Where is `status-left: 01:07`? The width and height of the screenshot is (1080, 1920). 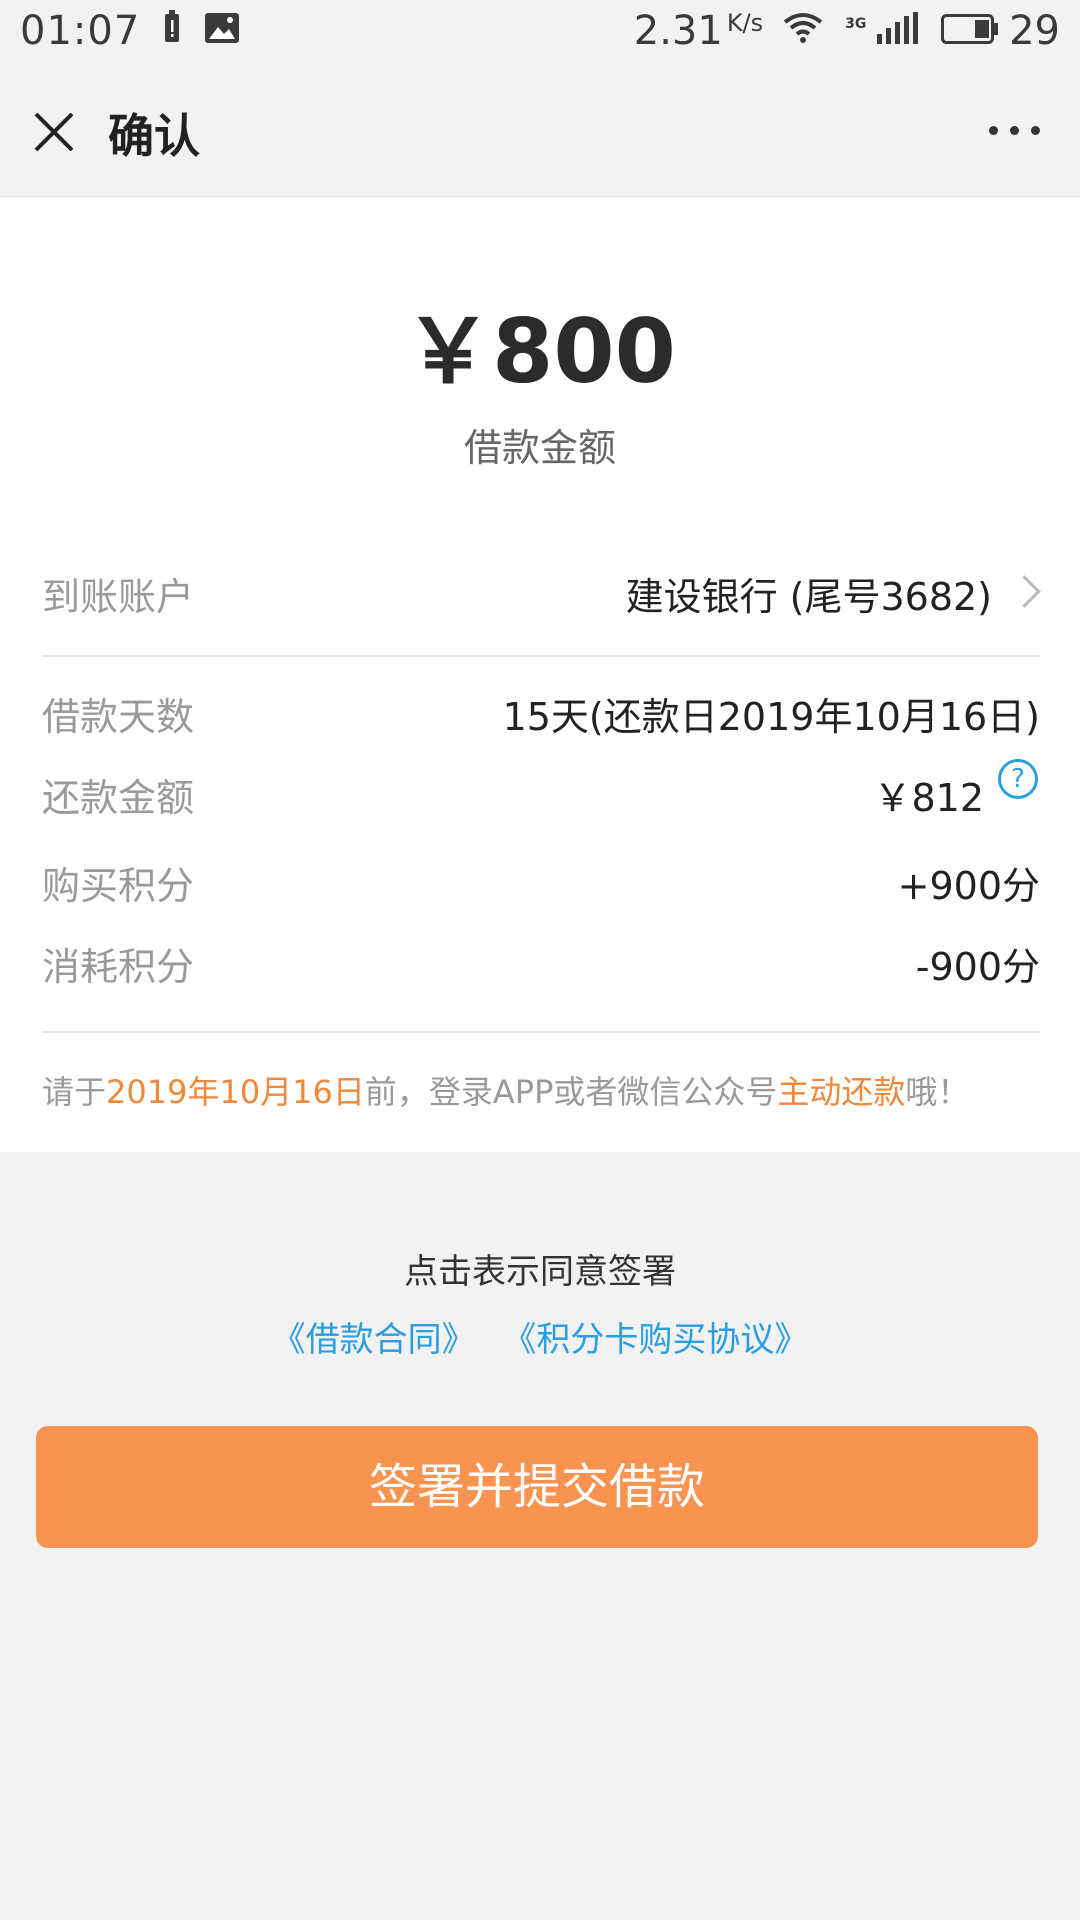
status-left: 01:07 is located at coordinates (130, 31).